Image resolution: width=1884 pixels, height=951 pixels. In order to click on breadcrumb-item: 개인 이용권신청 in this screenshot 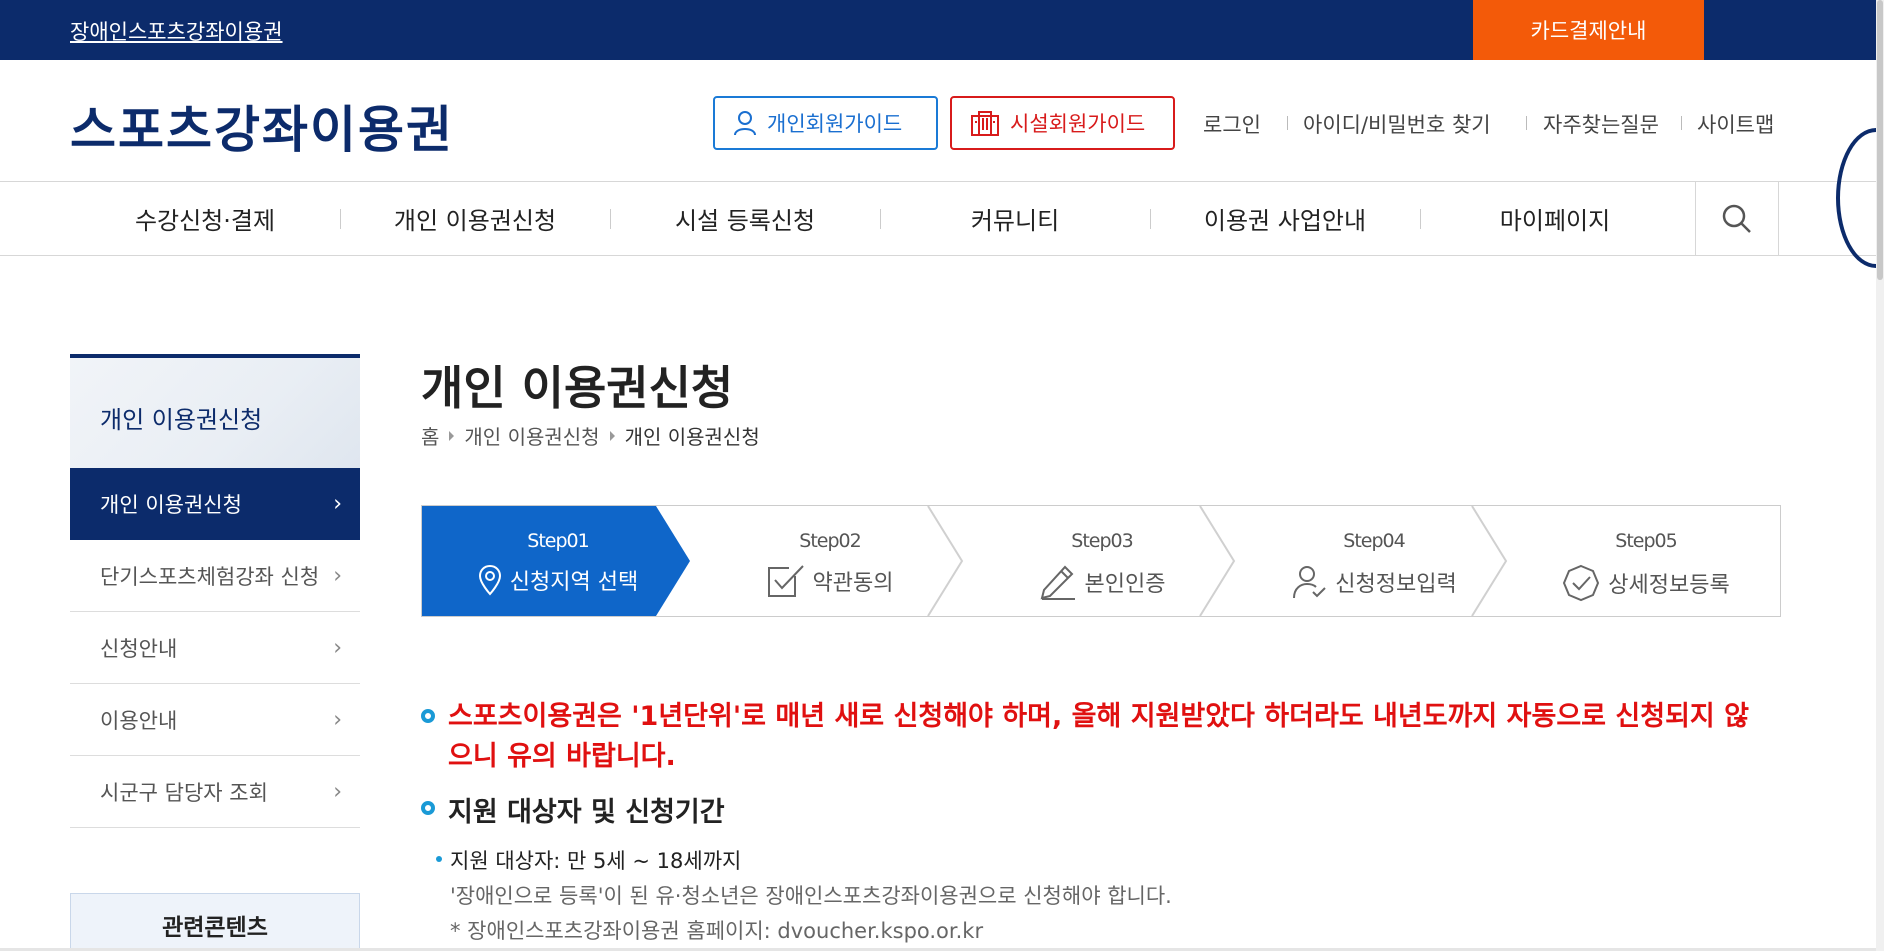, I will do `click(531, 435)`.